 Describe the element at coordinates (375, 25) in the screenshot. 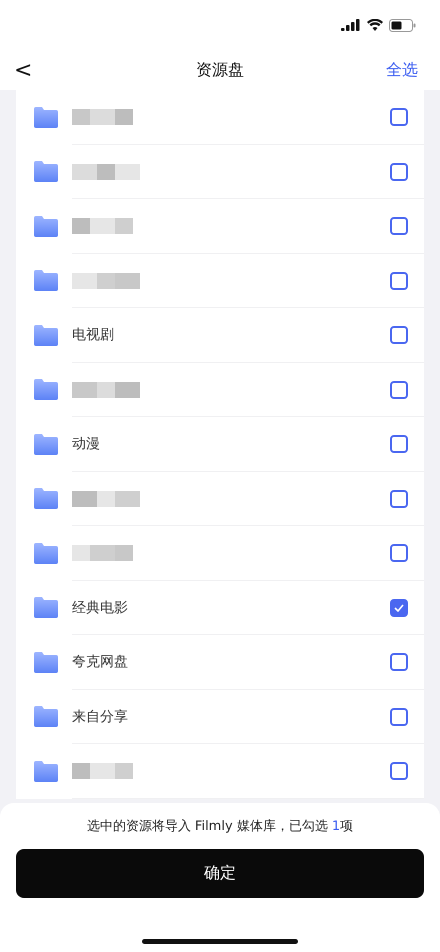

I see `wifi-icon` at that location.